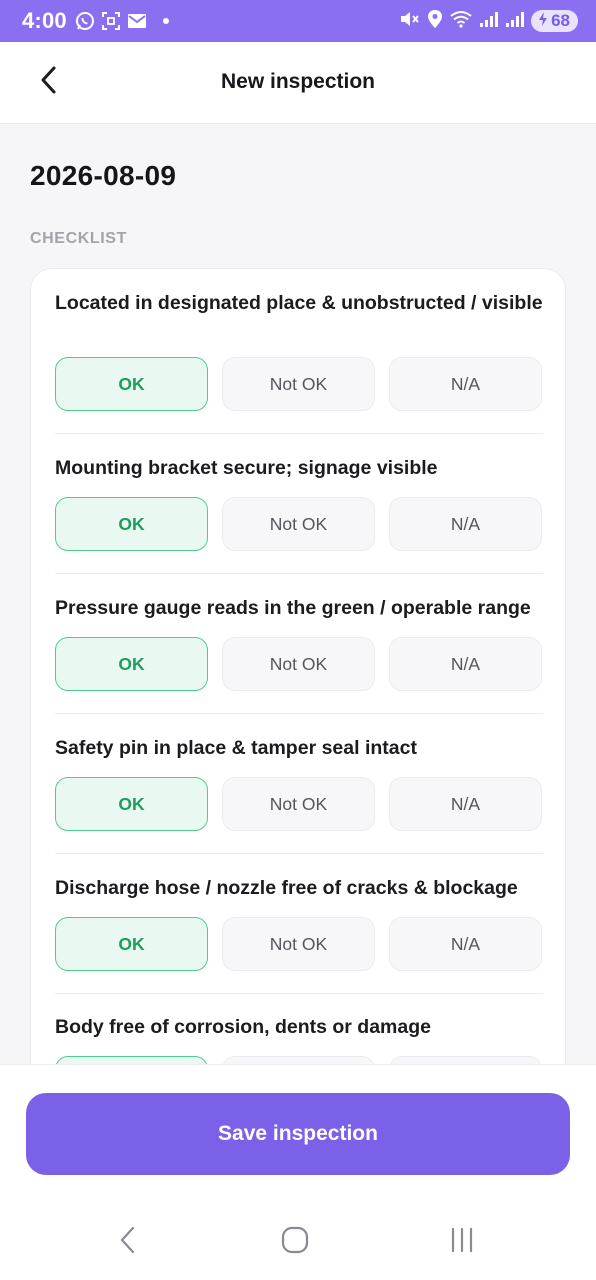  I want to click on inspection-date: 2026-08-09, so click(103, 175).